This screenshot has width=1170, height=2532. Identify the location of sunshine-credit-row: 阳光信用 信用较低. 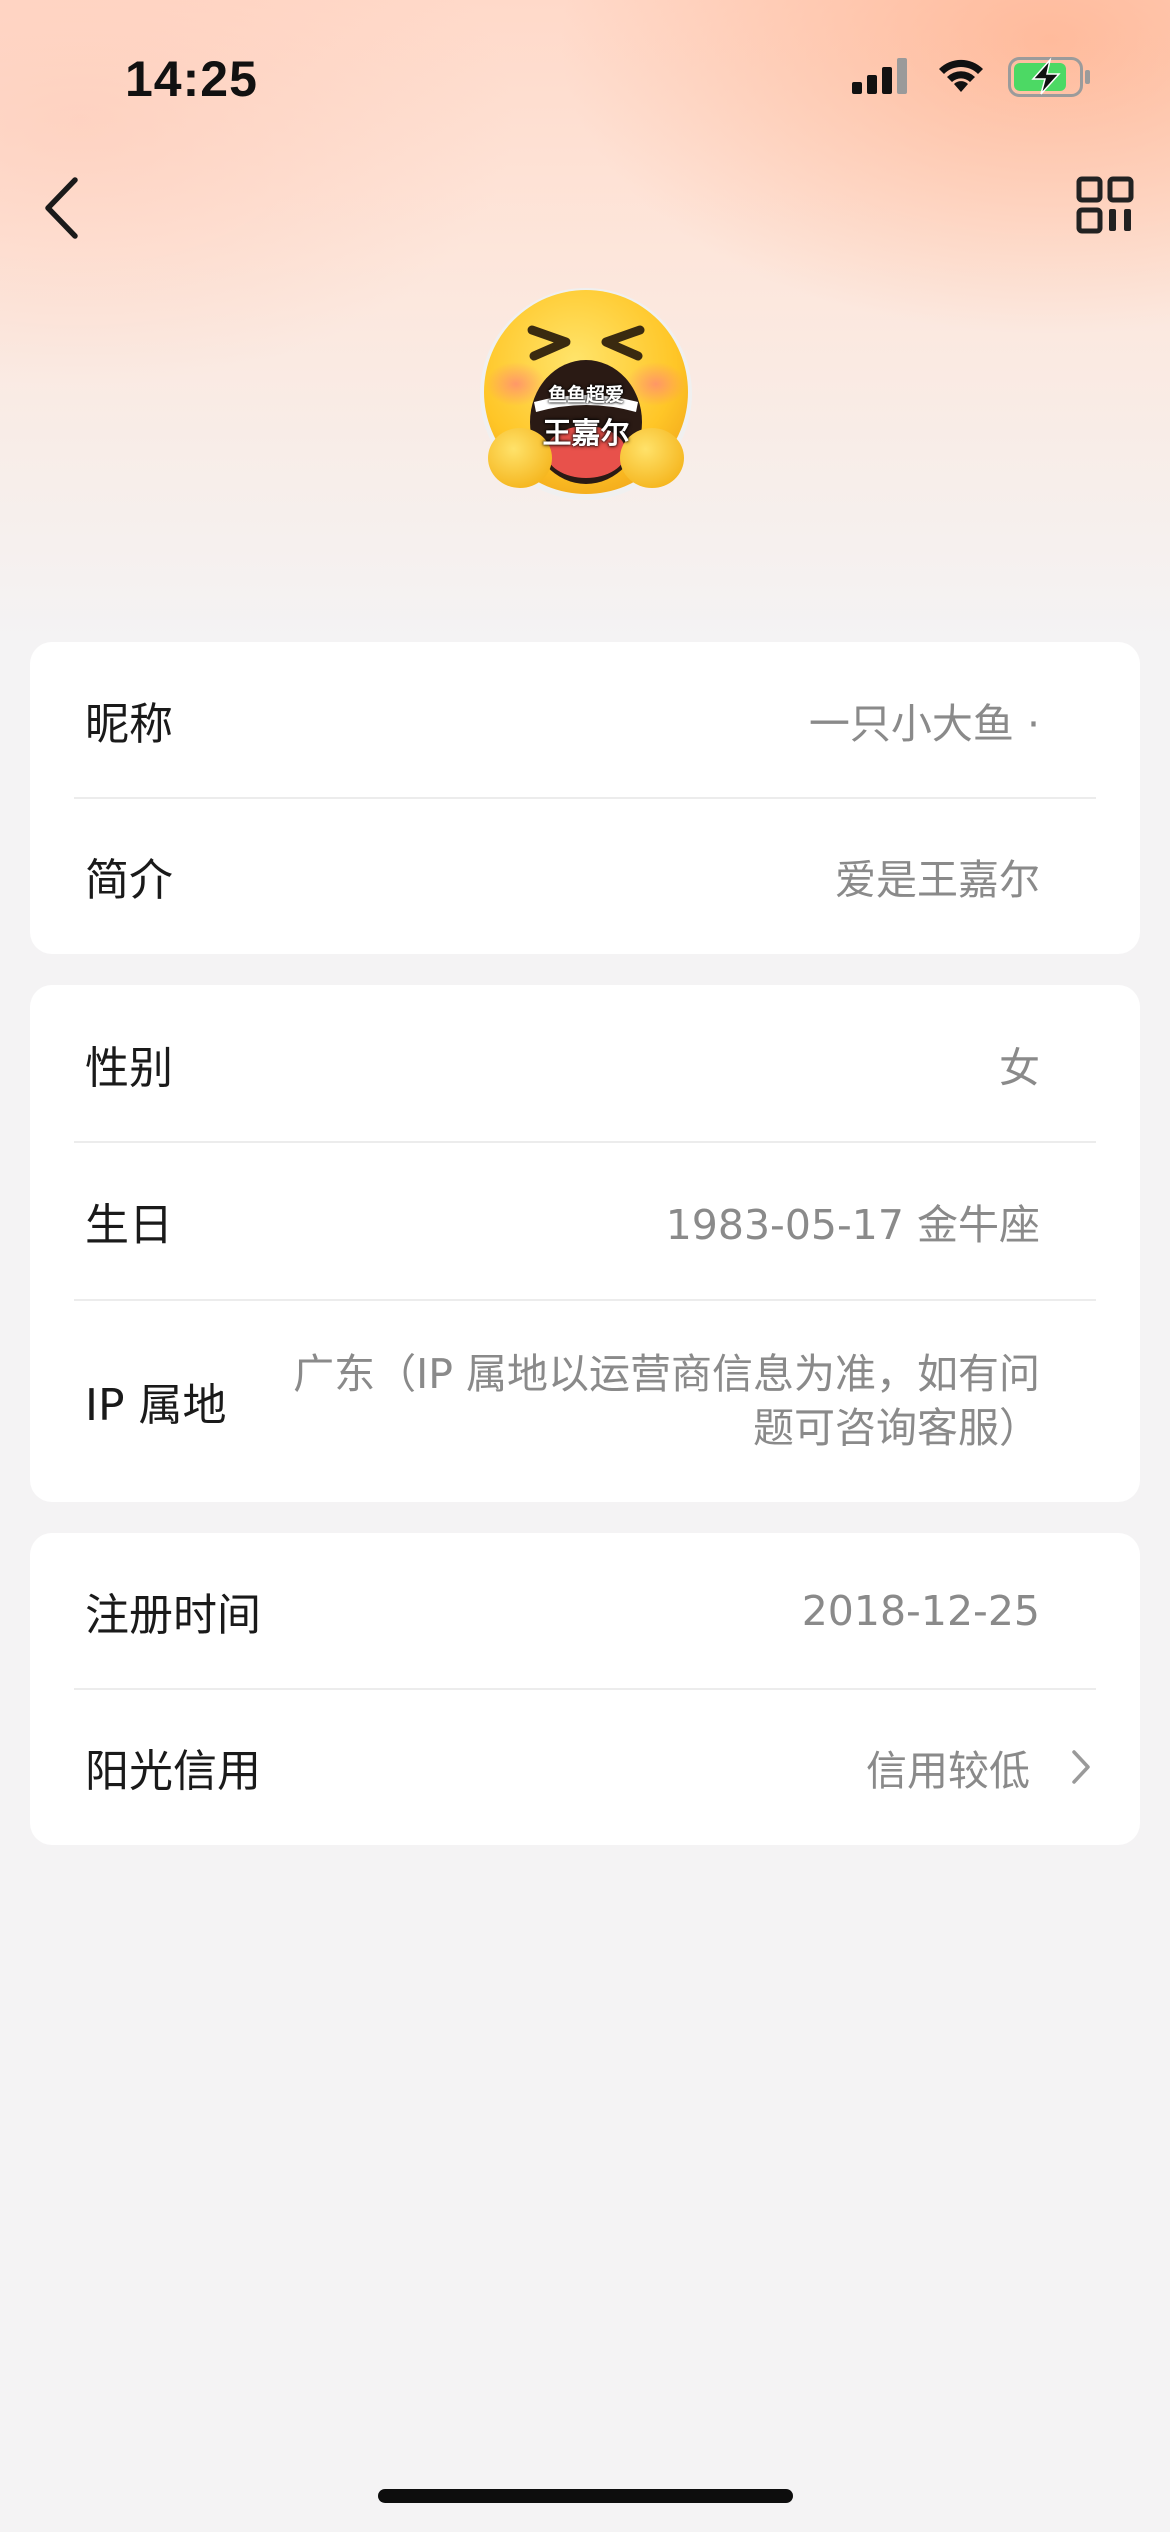
(585, 1767).